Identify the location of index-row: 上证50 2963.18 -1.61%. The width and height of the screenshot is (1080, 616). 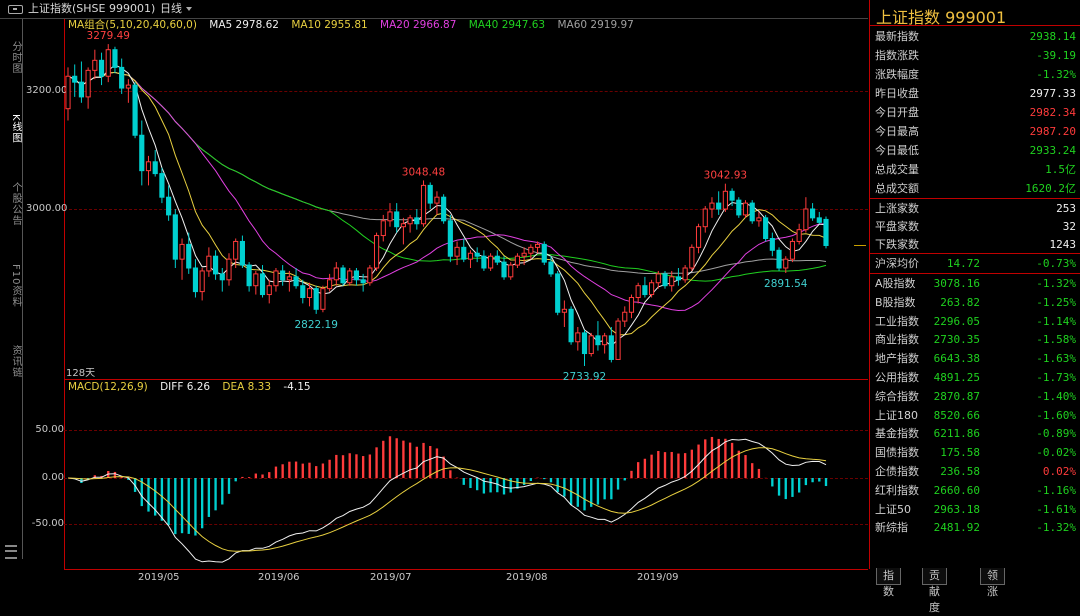
(975, 509).